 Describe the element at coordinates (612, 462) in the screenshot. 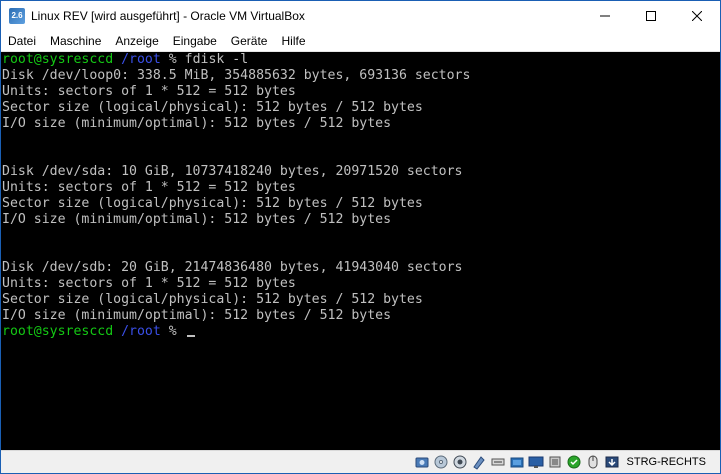

I see `keyboard-capture-icon` at that location.